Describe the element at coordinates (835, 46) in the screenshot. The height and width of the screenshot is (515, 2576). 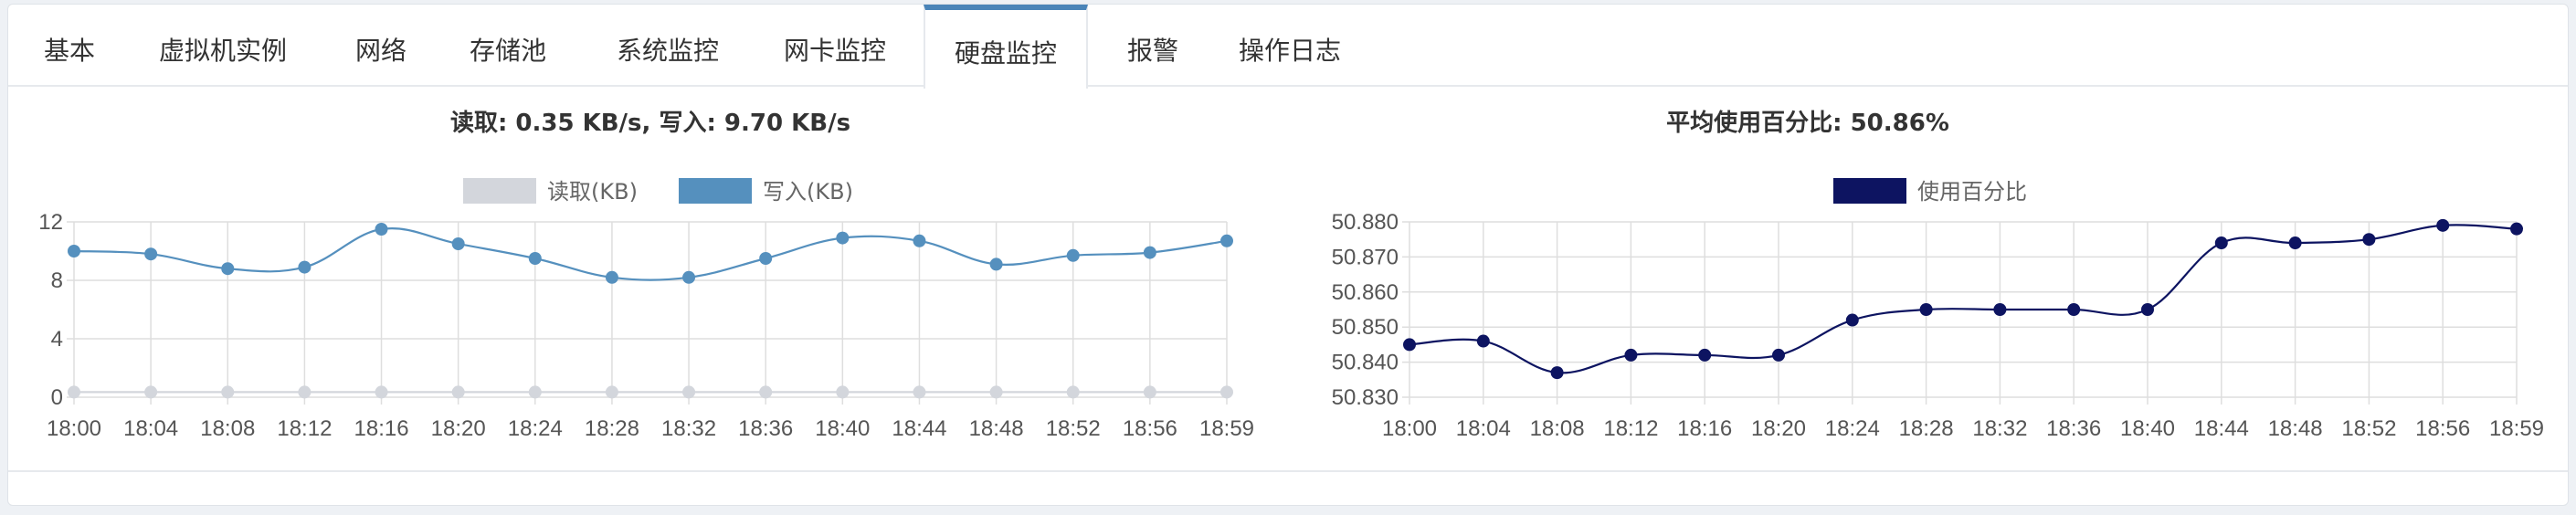
I see `tab-nicmon: 网卡监控` at that location.